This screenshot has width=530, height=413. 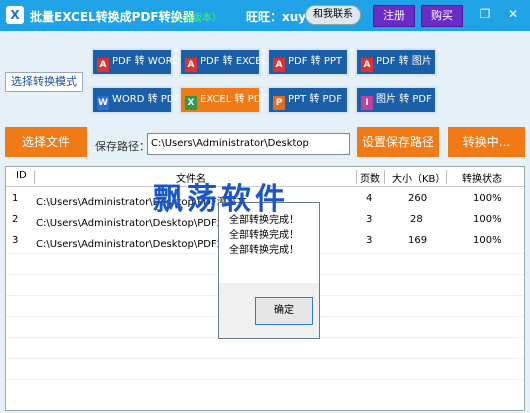 I want to click on excel-icon: X, so click(x=191, y=103).